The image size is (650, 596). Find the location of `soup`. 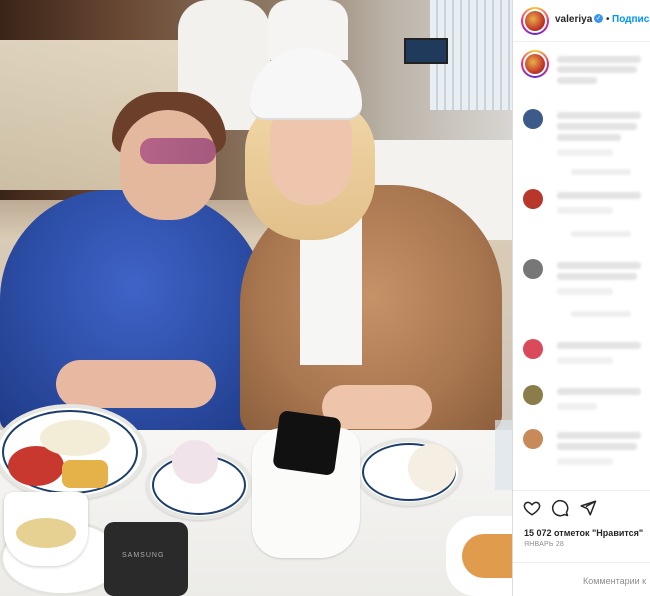

soup is located at coordinates (487, 556).